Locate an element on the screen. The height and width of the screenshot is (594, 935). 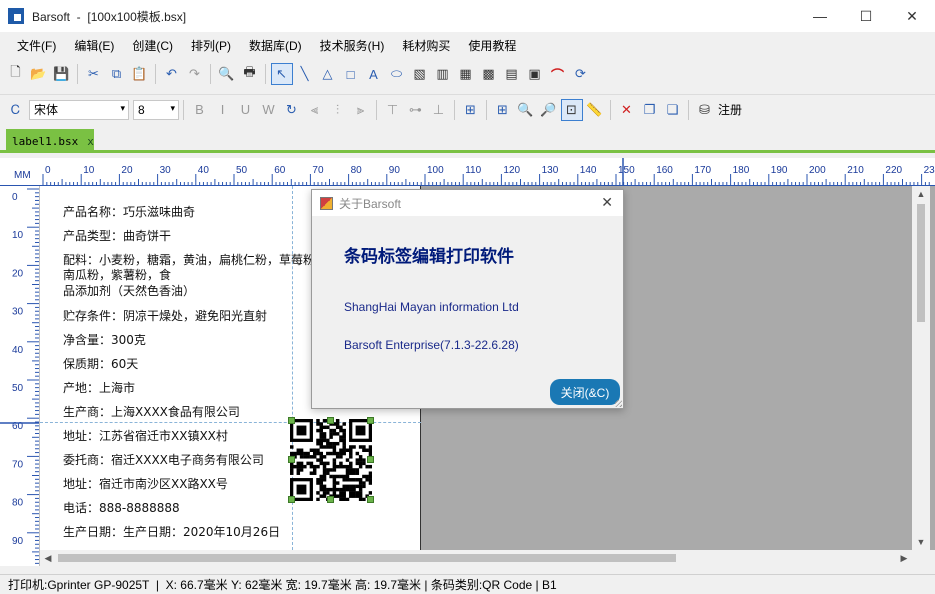
align-top-icon: ⊤ is located at coordinates (393, 110).